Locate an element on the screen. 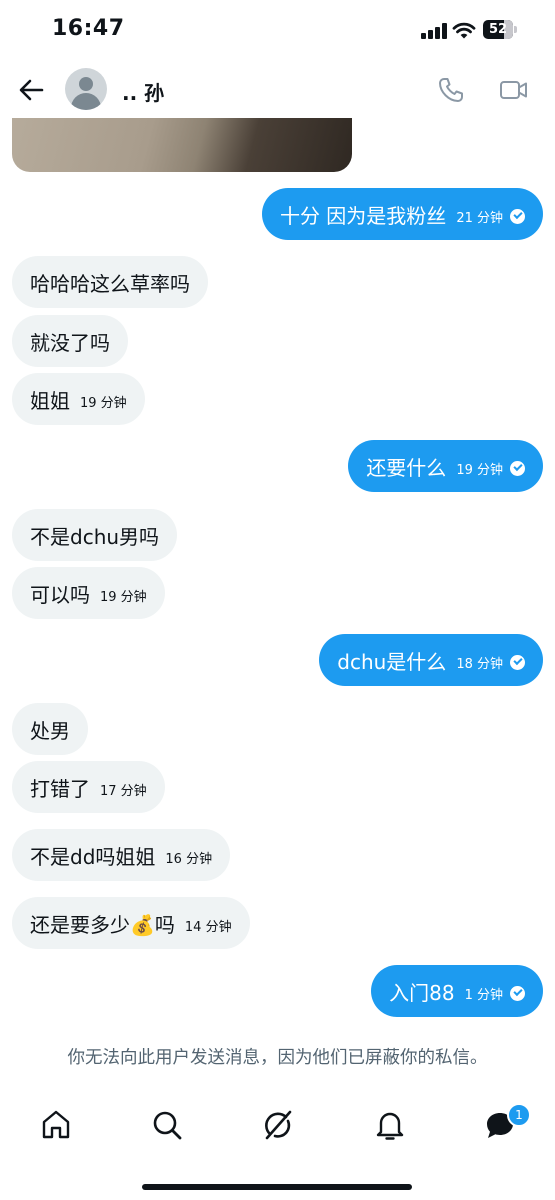 The width and height of the screenshot is (555, 1200). message-bubble-outgoing: 十分 因为是我粉丝 21 分钟 is located at coordinates (402, 214).